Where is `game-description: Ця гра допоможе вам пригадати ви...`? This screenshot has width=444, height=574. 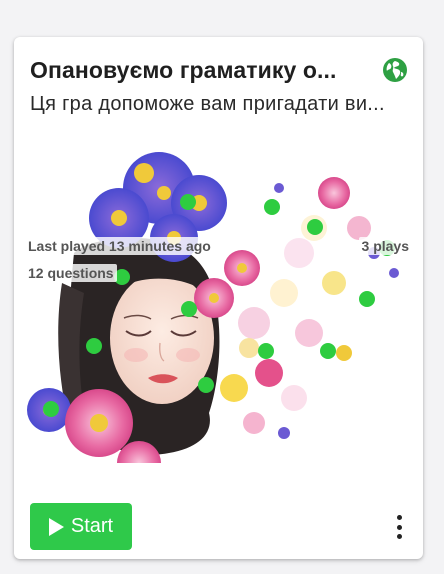
game-description: Ця гра допоможе вам пригадати ви... is located at coordinates (207, 104).